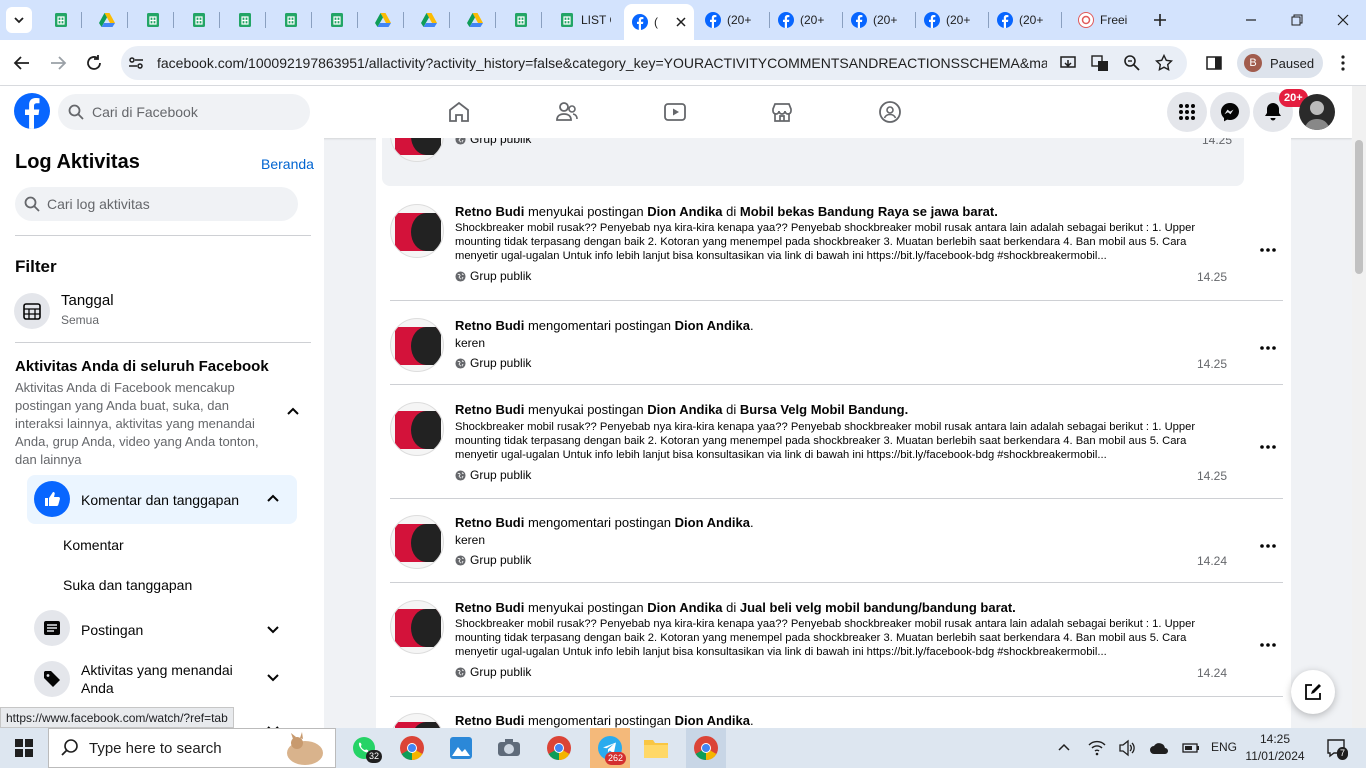 Image resolution: width=1366 pixels, height=768 pixels. I want to click on taskbar-clock: 14:25 11/01/2024, so click(1275, 748).